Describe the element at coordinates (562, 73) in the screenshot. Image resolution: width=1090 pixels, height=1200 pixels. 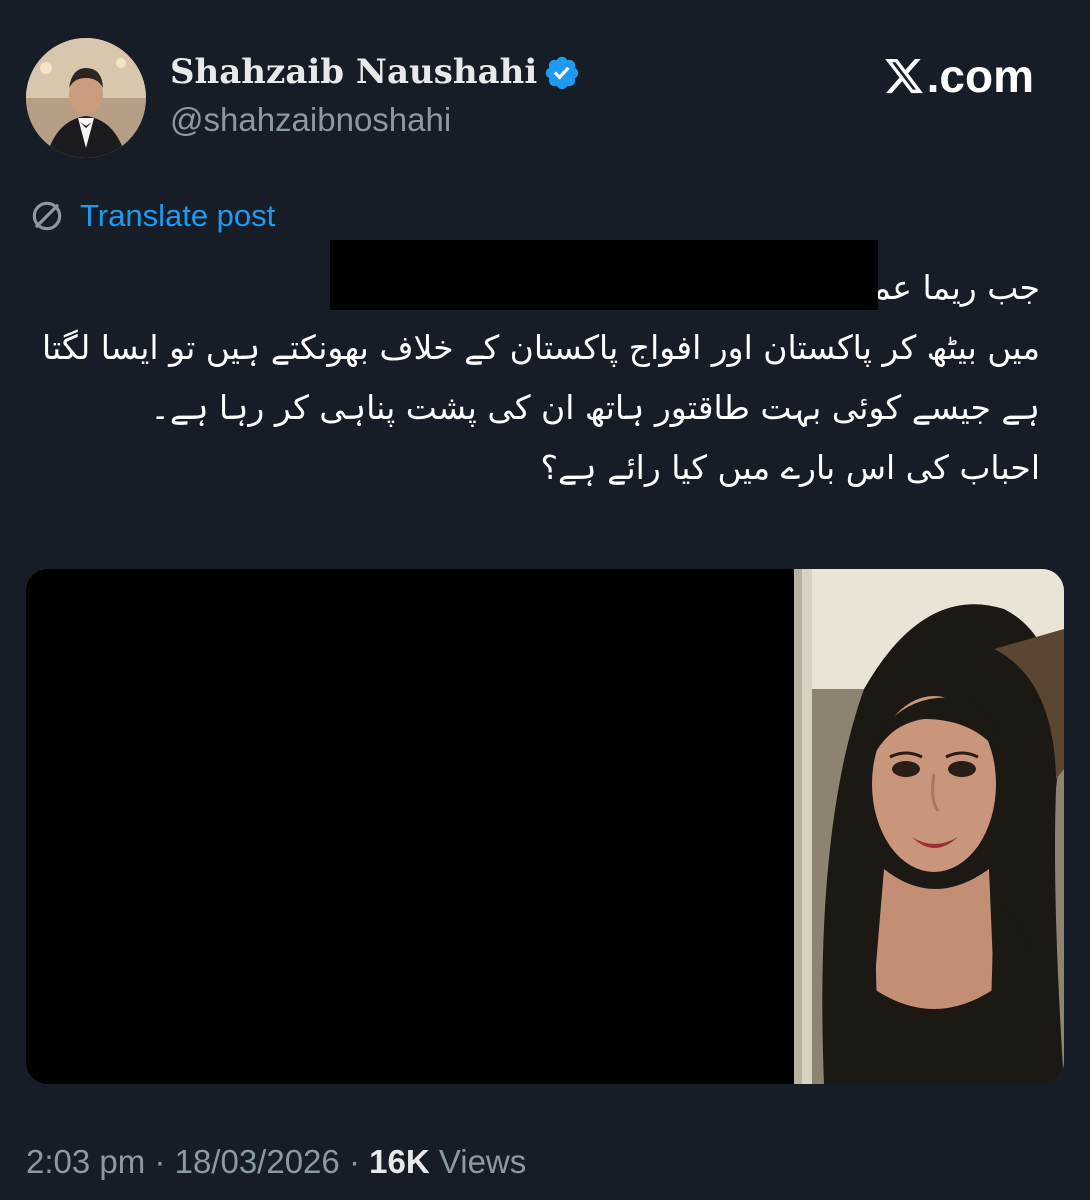
I see `verified-badge-icon` at that location.